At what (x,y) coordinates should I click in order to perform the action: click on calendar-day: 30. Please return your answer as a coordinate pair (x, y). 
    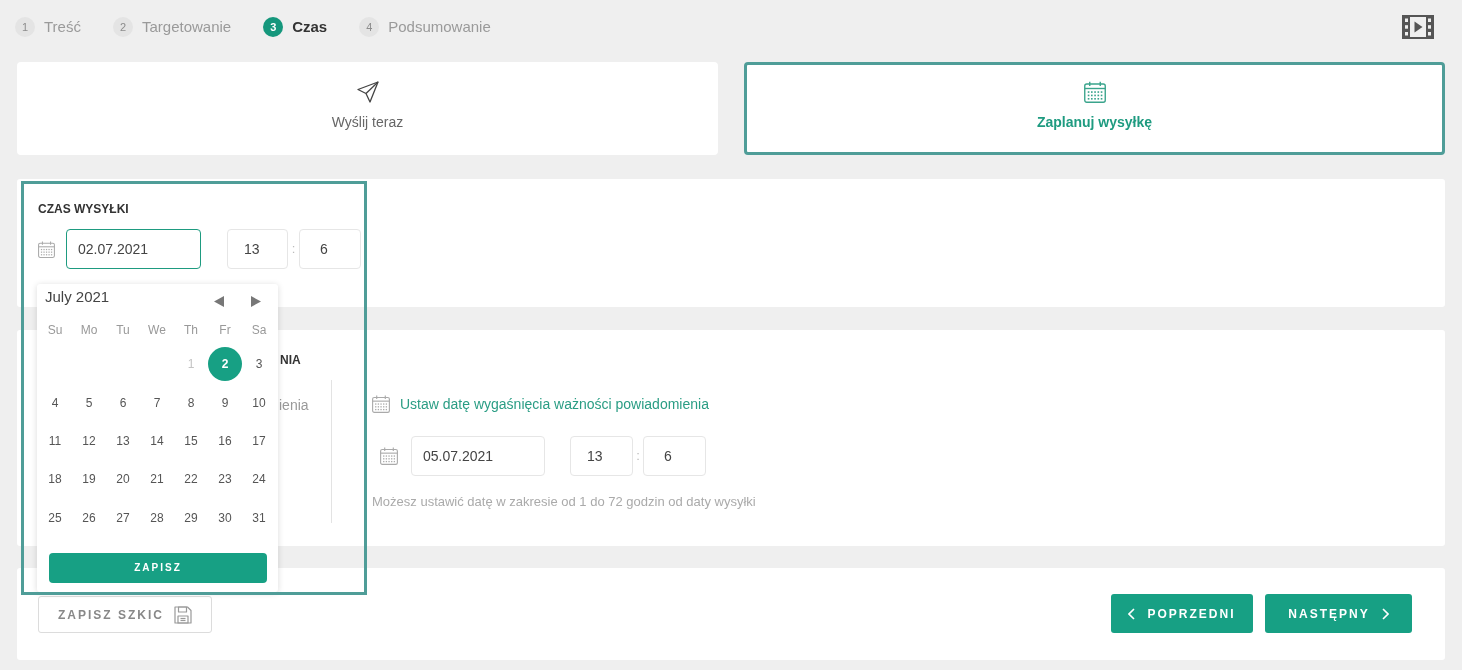
    Looking at the image, I should click on (225, 517).